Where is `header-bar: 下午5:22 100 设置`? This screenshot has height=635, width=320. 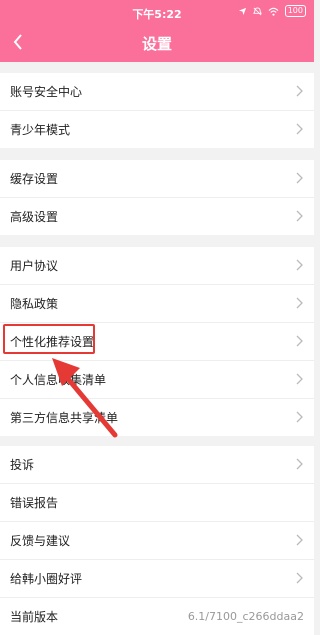
header-bar: 下午5:22 100 设置 is located at coordinates (157, 31).